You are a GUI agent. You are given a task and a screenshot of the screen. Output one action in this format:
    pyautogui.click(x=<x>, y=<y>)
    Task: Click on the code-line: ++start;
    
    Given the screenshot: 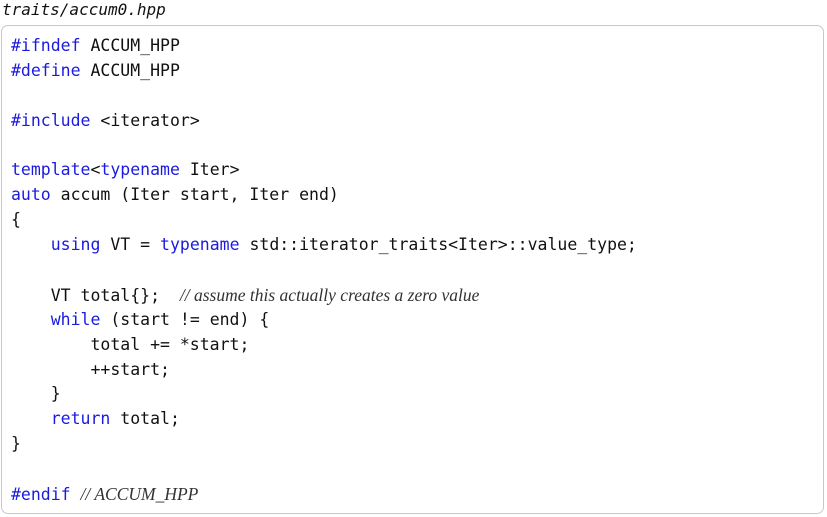 What is the action you would take?
    pyautogui.click(x=324, y=370)
    